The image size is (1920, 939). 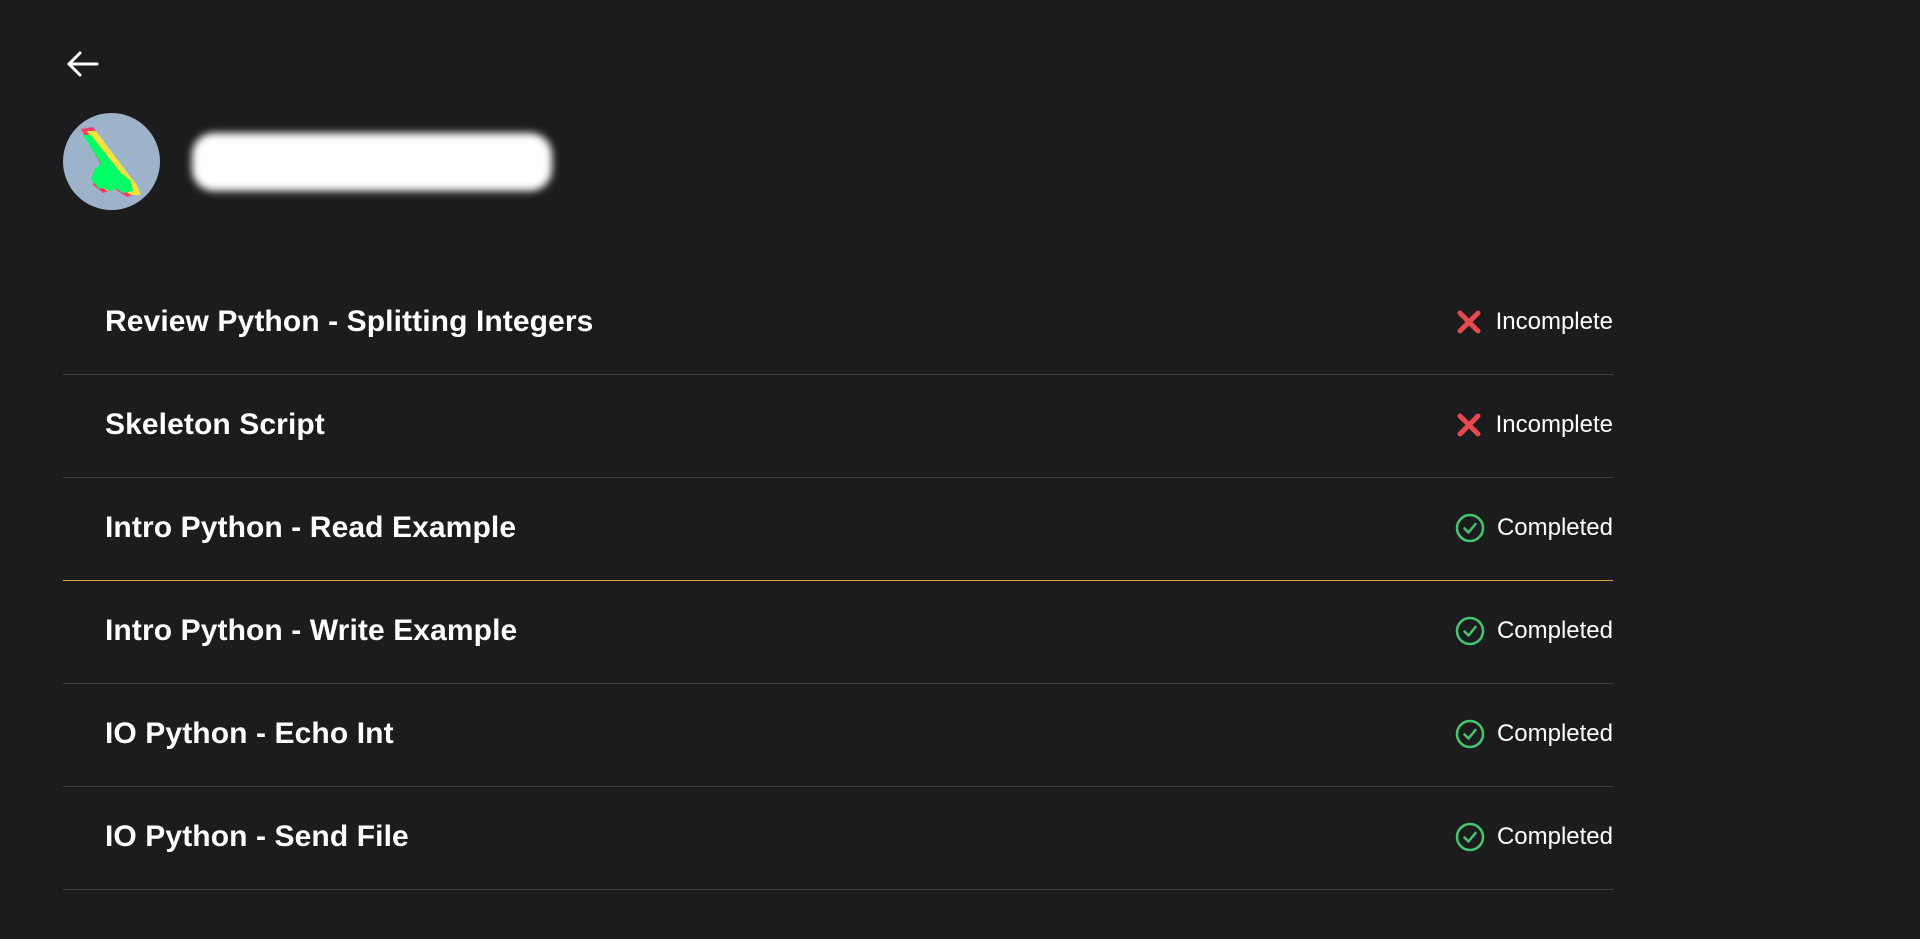 I want to click on pixel-hand-pointer-icon, so click(x=111, y=162).